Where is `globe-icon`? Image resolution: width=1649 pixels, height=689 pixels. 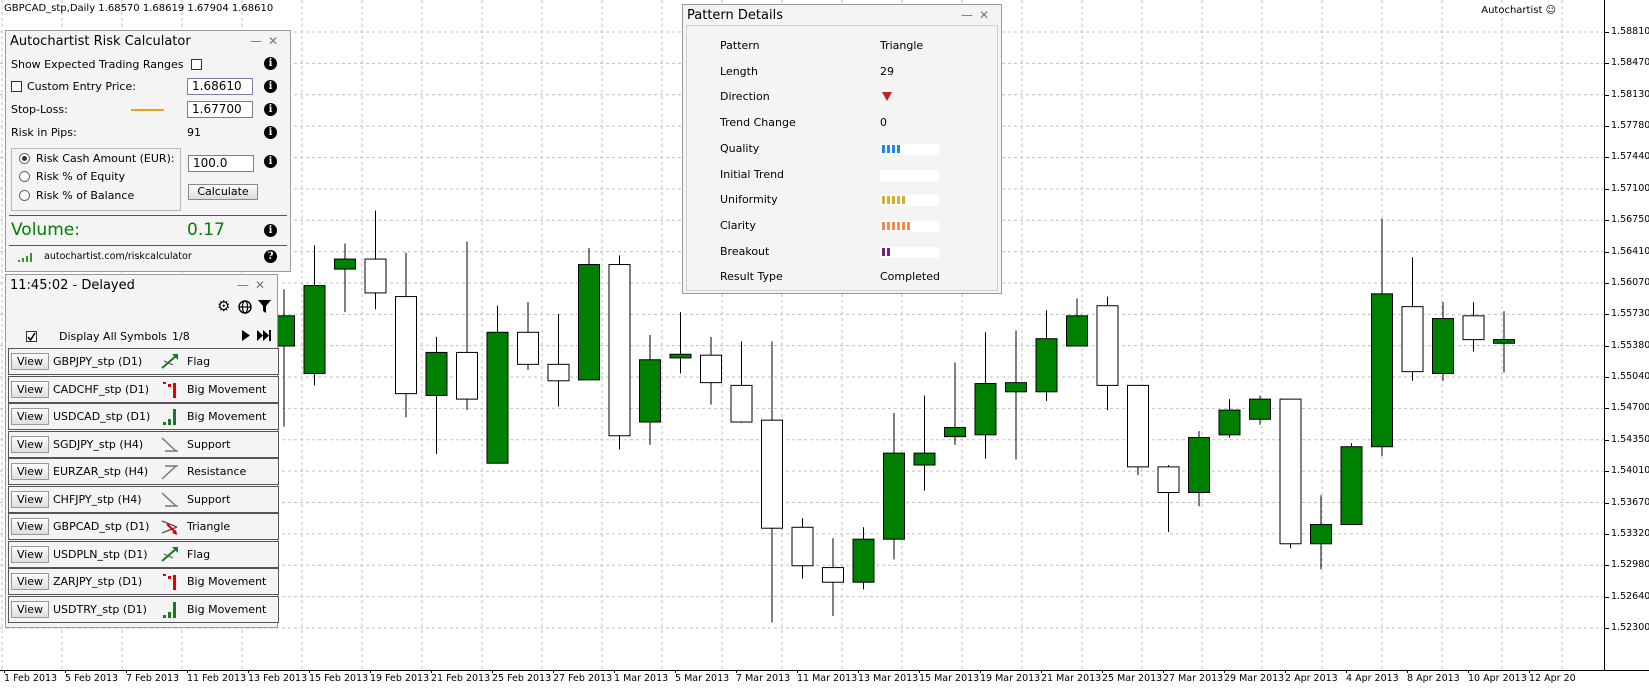 globe-icon is located at coordinates (245, 307).